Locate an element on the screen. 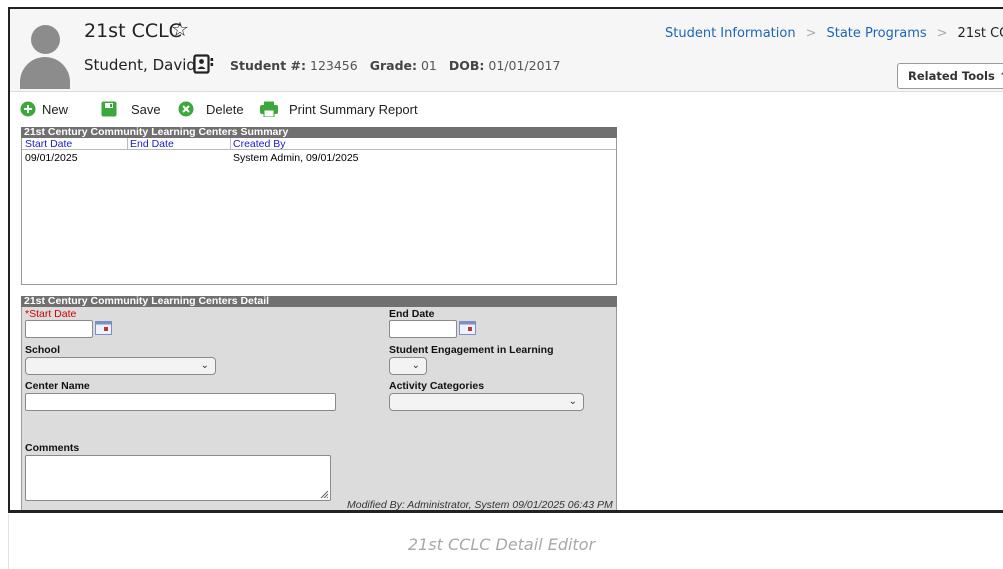 This screenshot has height=569, width=1003. save-icon is located at coordinates (109, 109).